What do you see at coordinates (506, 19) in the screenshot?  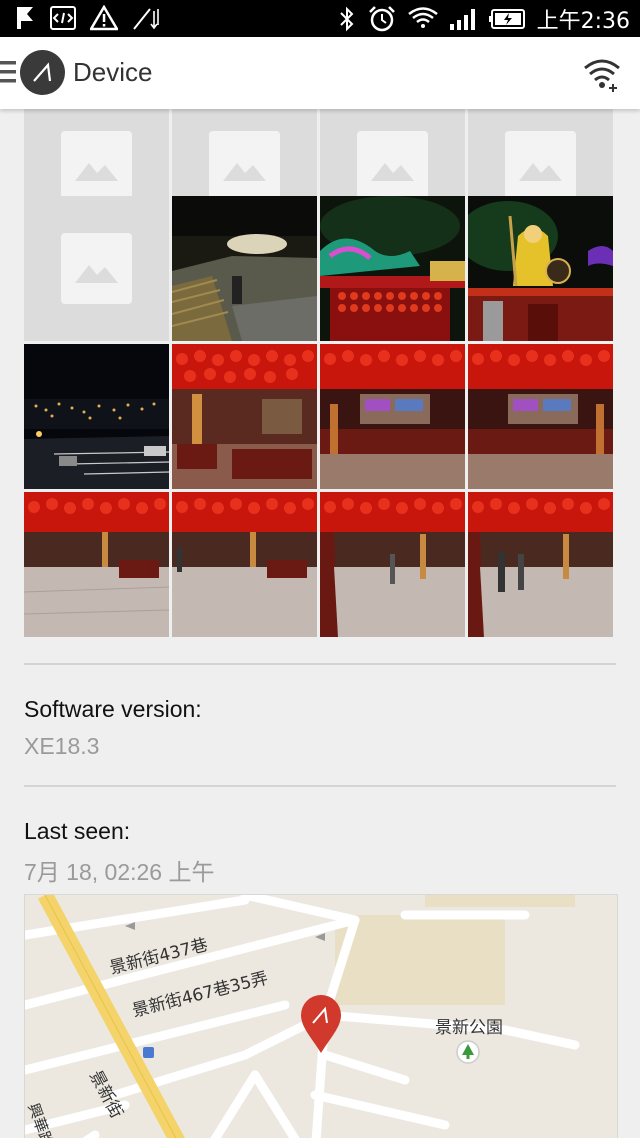 I see `battery-charging-icon` at bounding box center [506, 19].